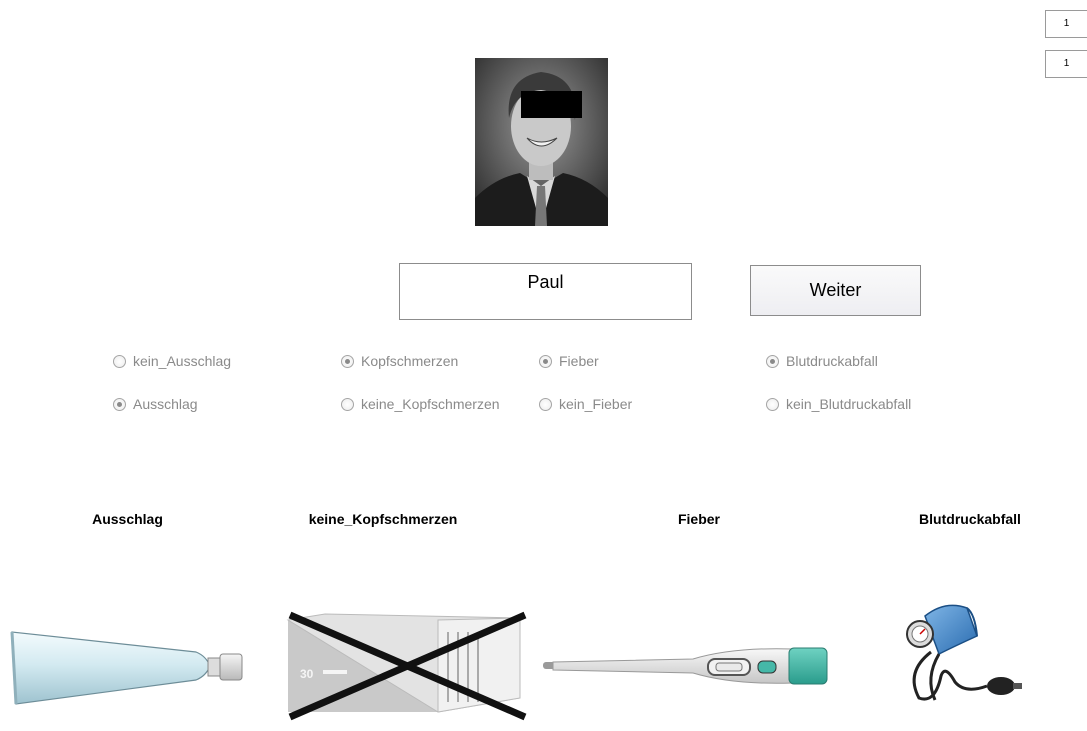 This screenshot has width=1087, height=731. Describe the element at coordinates (849, 404) in the screenshot. I see `radio-label: kein_Blutdruckabfall` at that location.